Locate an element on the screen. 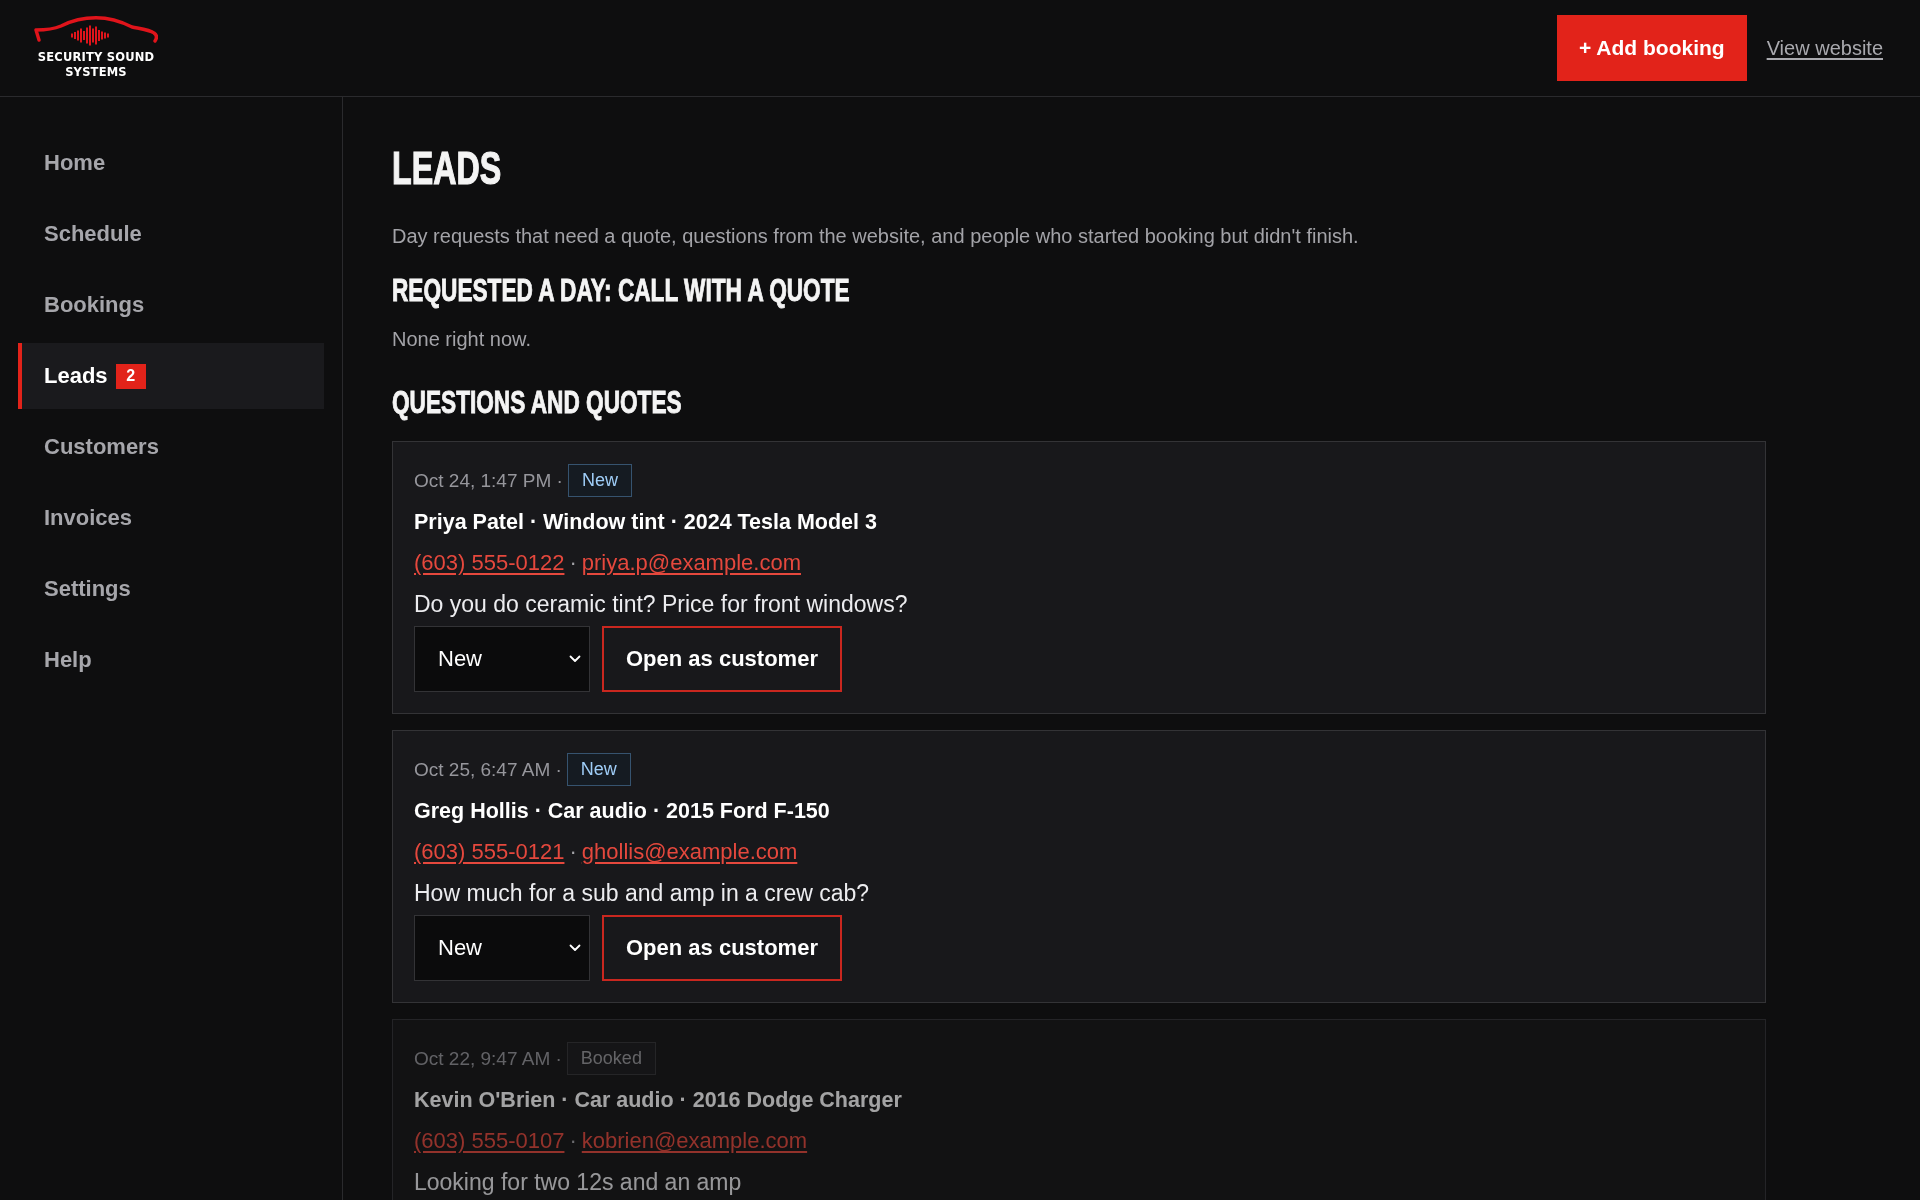 Image resolution: width=1920 pixels, height=1200 pixels. phone-link: (603) 555-0122 is located at coordinates (489, 563).